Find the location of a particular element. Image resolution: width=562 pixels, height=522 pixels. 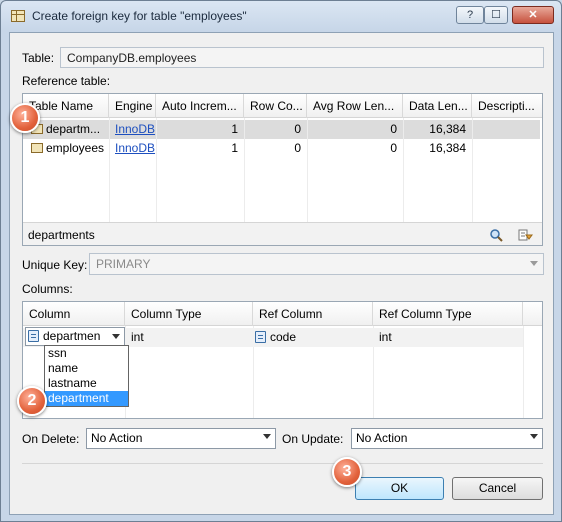

table-row: departm... InnoDB 1 0 0 16,384 is located at coordinates (281, 129).